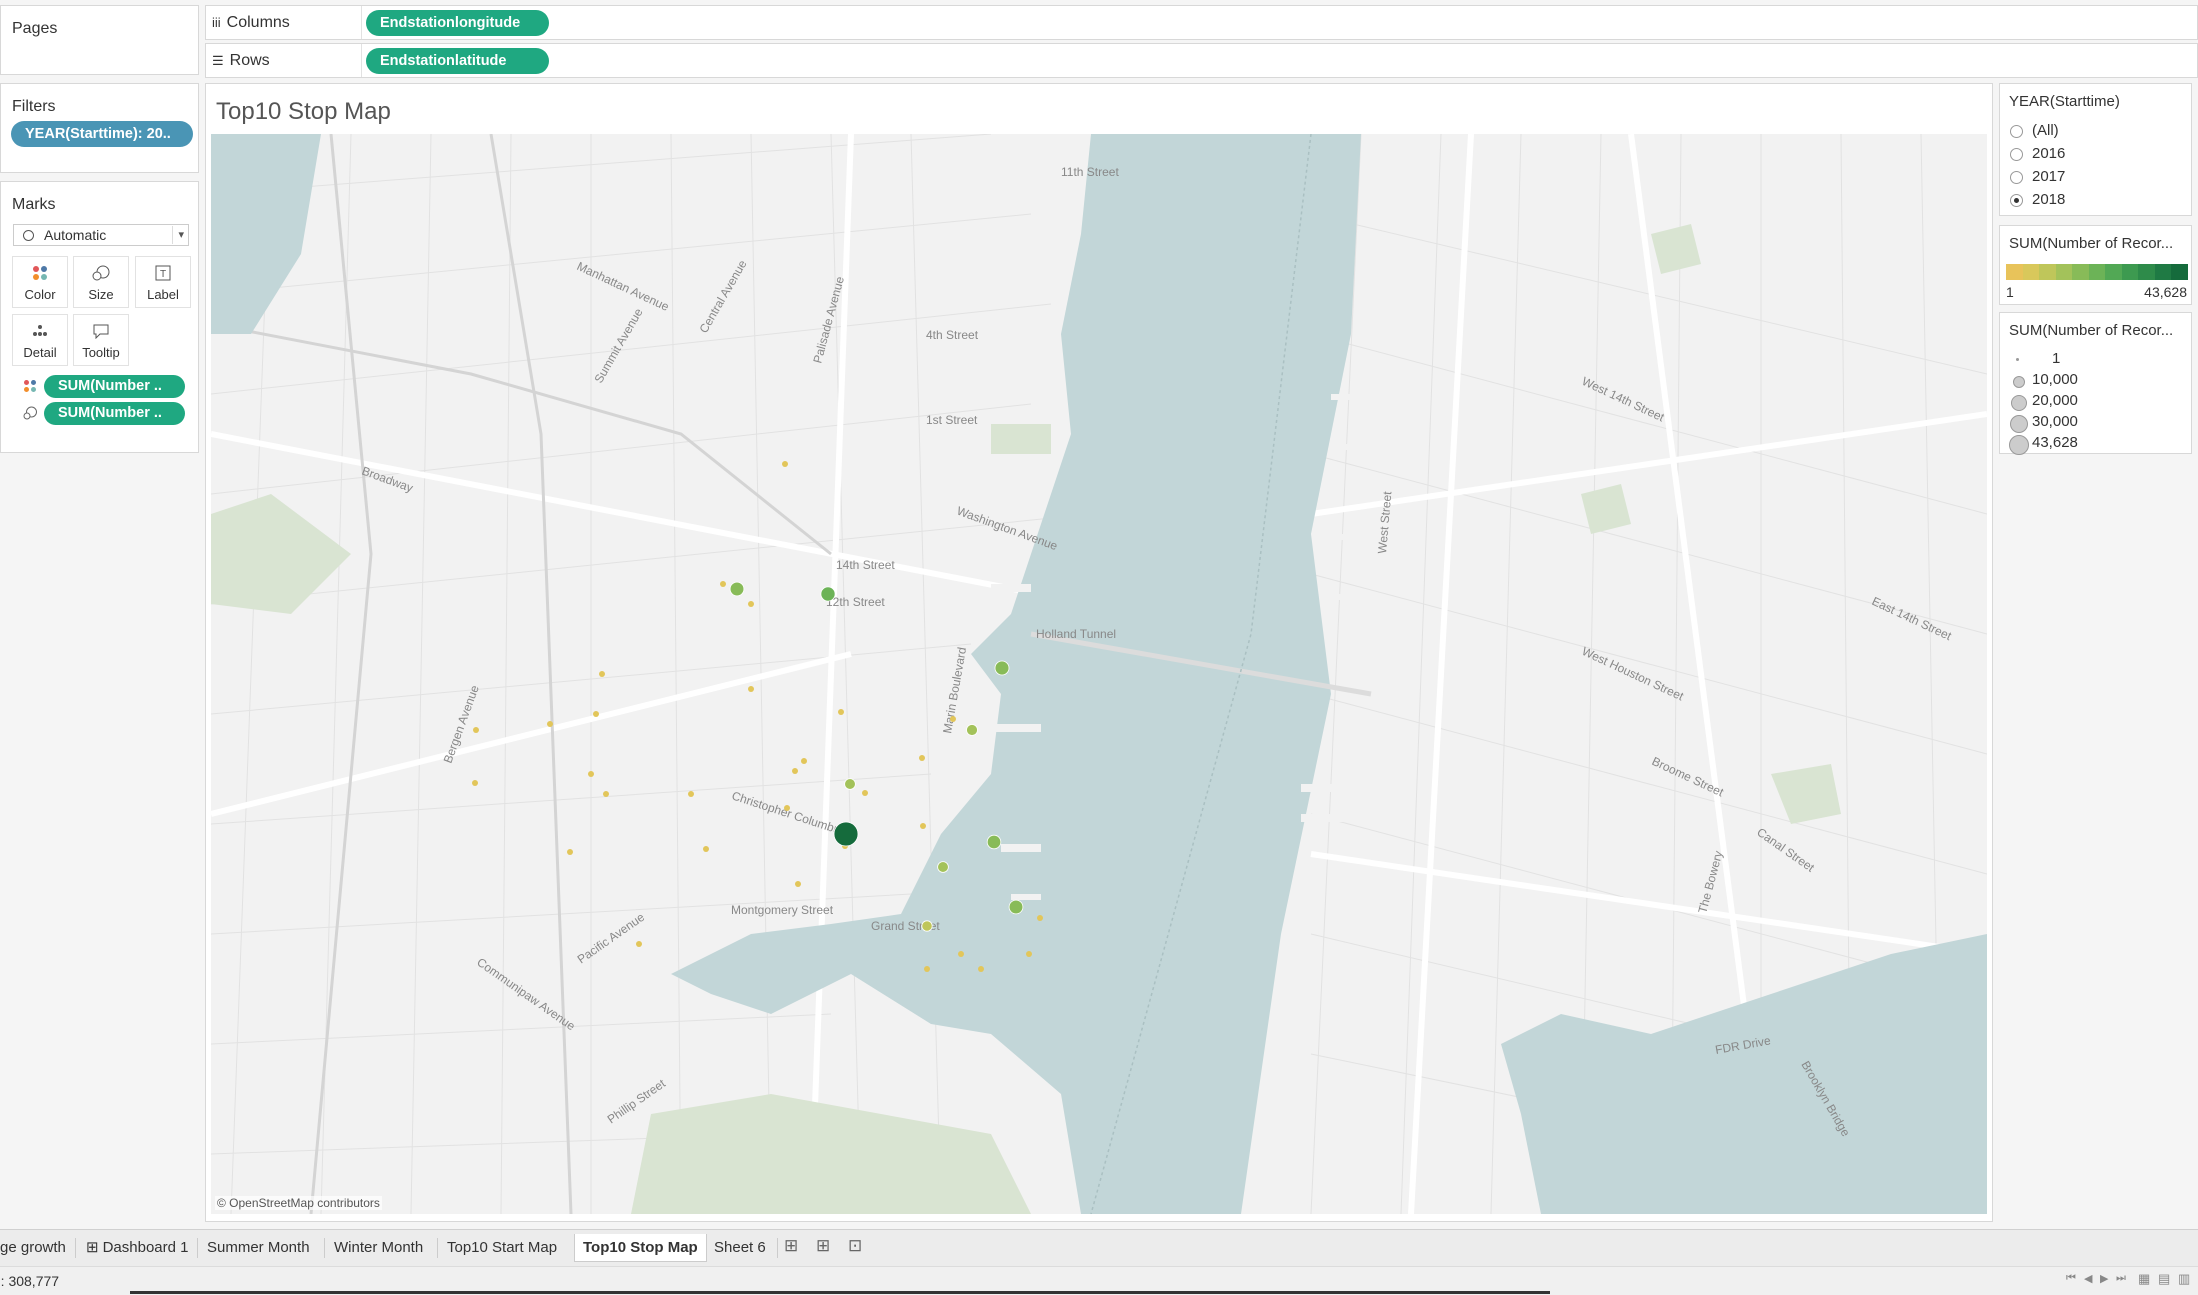 The height and width of the screenshot is (1295, 2198). I want to click on marks-label-label: Label, so click(163, 294).